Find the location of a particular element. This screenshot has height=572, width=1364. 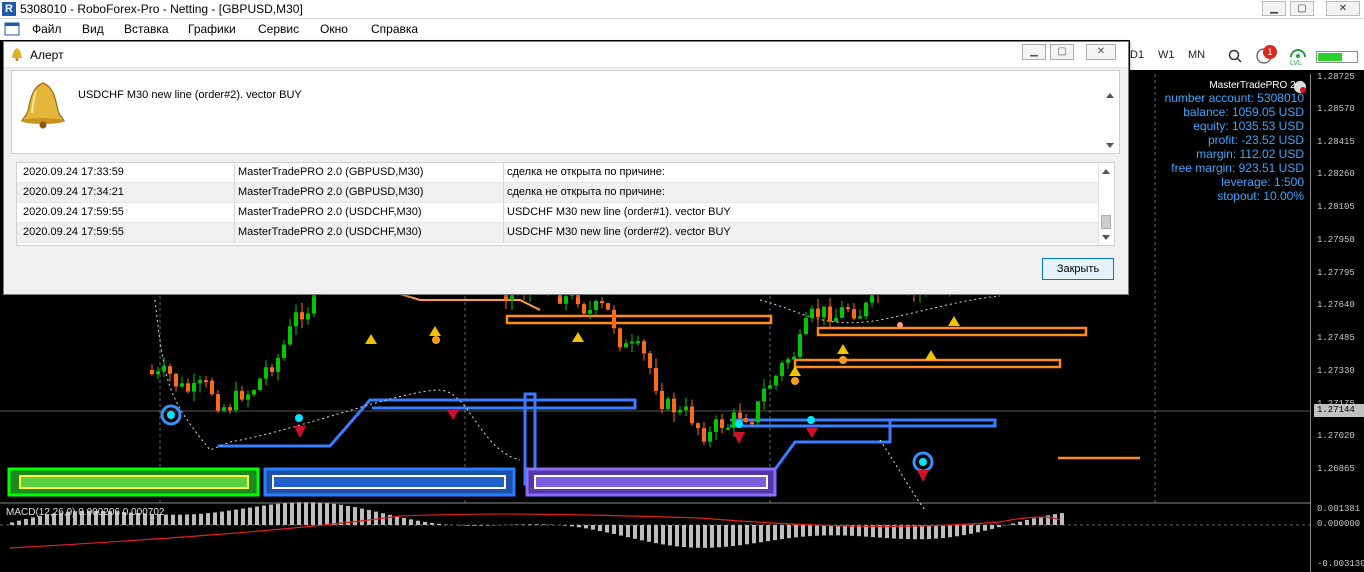

menu-view: Вид is located at coordinates (93, 29).